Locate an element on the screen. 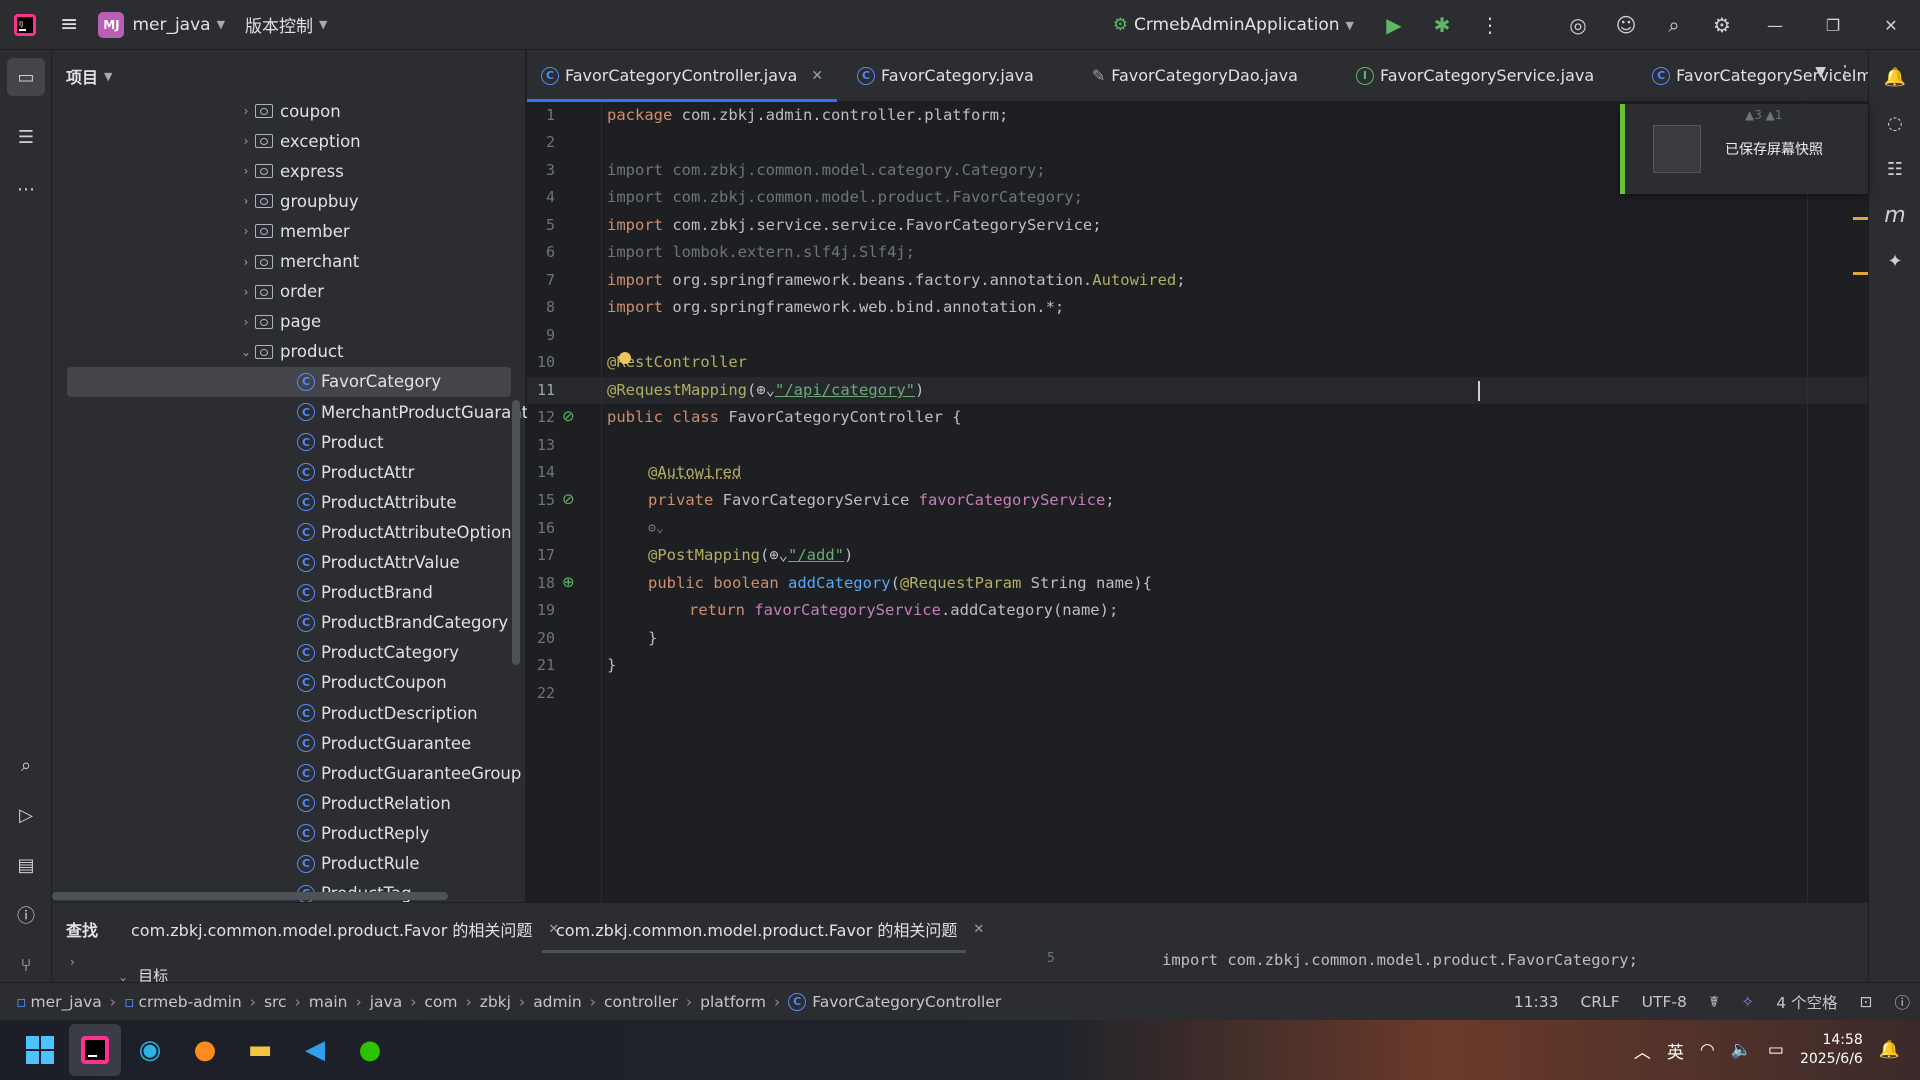 Image resolution: width=1920 pixels, height=1080 pixels. intellij-taskbar-icon is located at coordinates (95, 1050).